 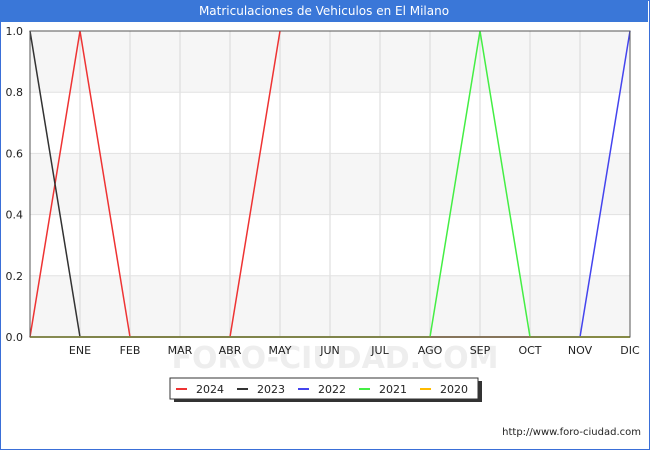 I want to click on y-tick-label: 0.4, so click(x=15, y=215).